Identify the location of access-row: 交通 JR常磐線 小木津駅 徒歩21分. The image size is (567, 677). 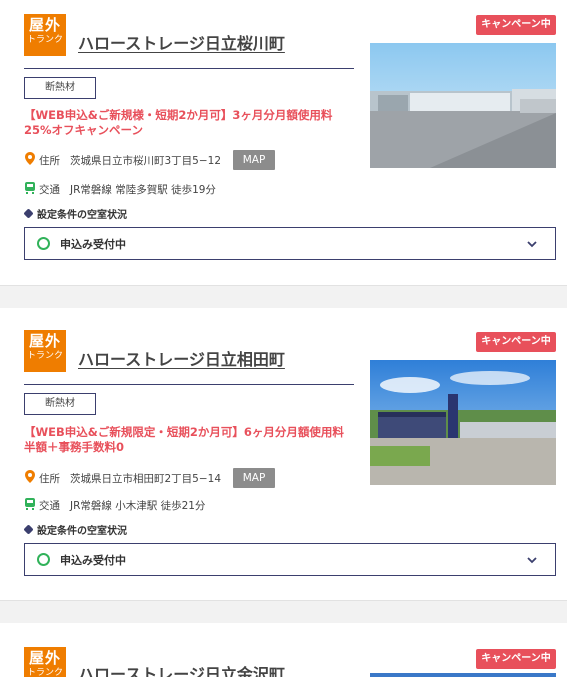
(114, 505).